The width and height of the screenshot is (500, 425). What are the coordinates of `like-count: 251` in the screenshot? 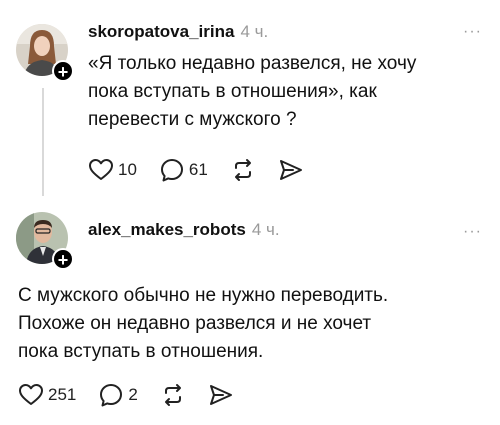 It's located at (62, 394).